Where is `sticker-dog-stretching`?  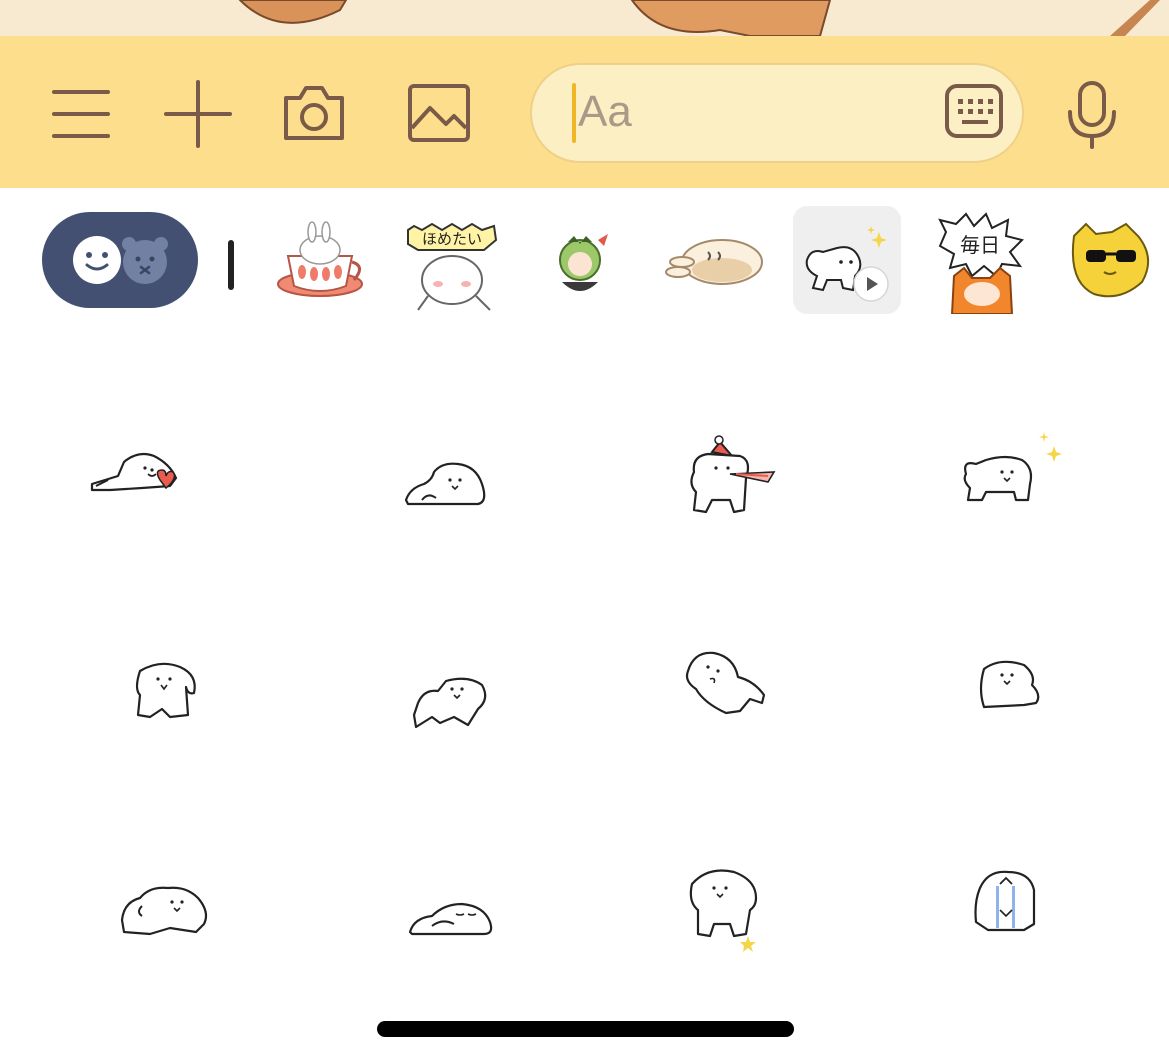 sticker-dog-stretching is located at coordinates (438, 697).